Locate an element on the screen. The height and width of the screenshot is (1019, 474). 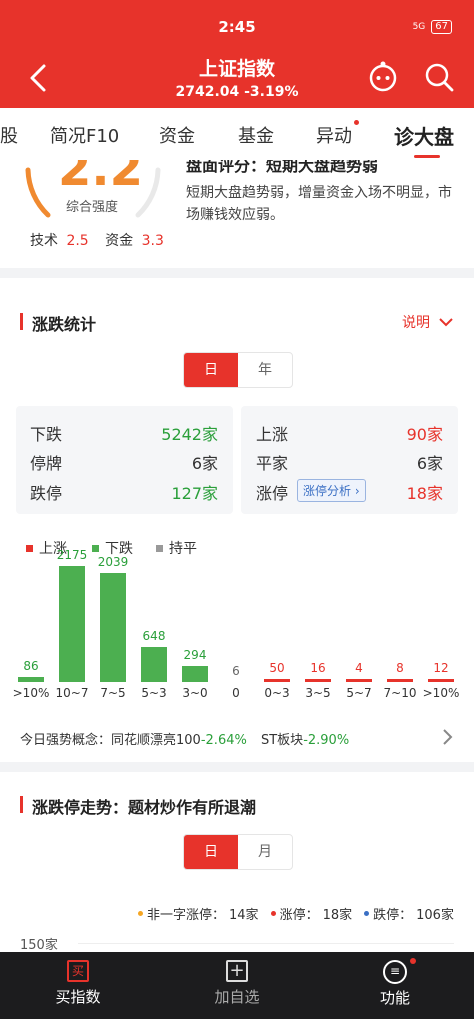
trend-month-button: 月 is located at coordinates (265, 852).